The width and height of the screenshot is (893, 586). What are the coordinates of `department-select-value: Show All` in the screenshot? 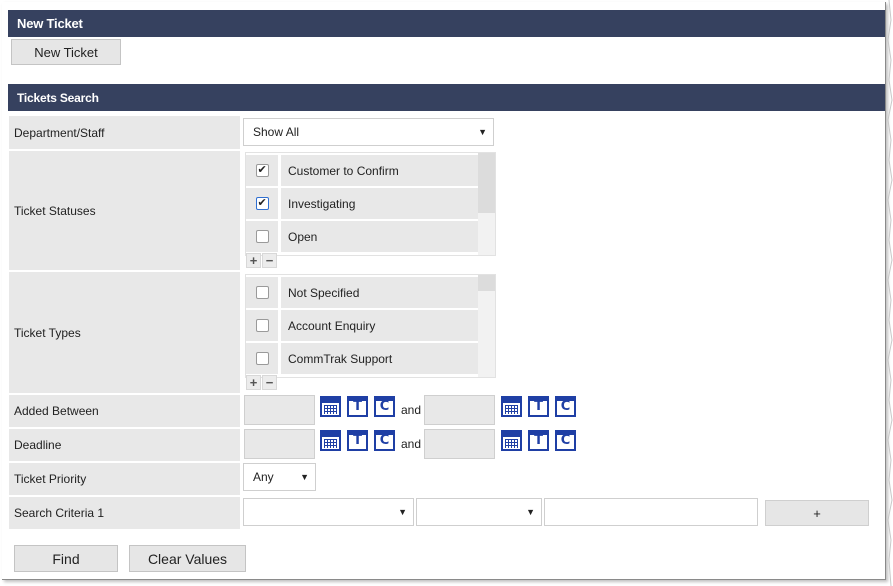 It's located at (276, 132).